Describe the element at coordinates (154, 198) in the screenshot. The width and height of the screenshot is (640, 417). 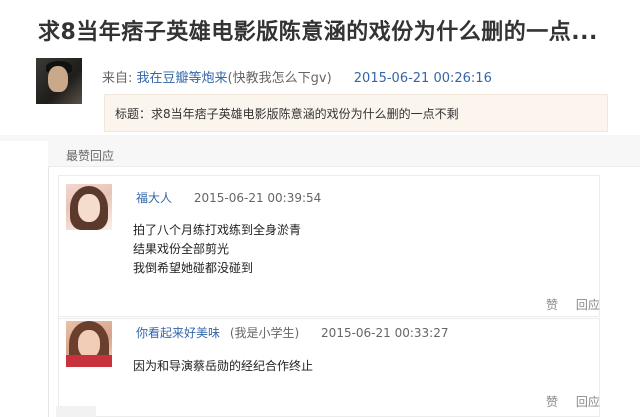
I see `comment-username: 福大人` at that location.